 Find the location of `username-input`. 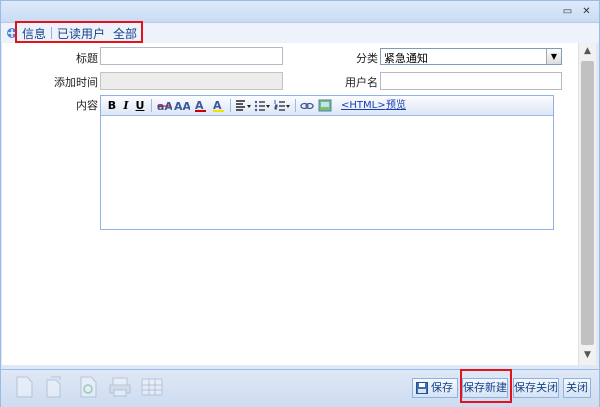

username-input is located at coordinates (471, 81).